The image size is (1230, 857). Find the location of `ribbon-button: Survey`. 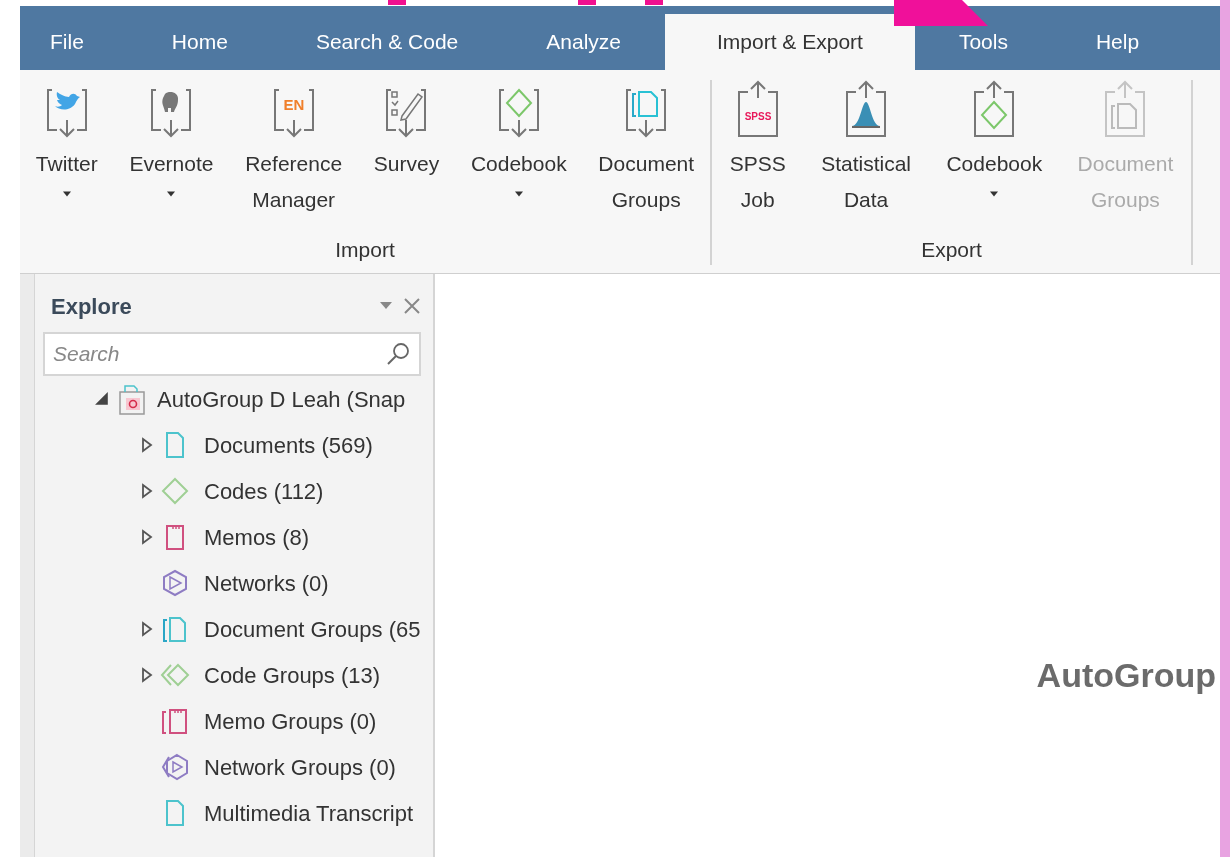

ribbon-button: Survey is located at coordinates (406, 157).